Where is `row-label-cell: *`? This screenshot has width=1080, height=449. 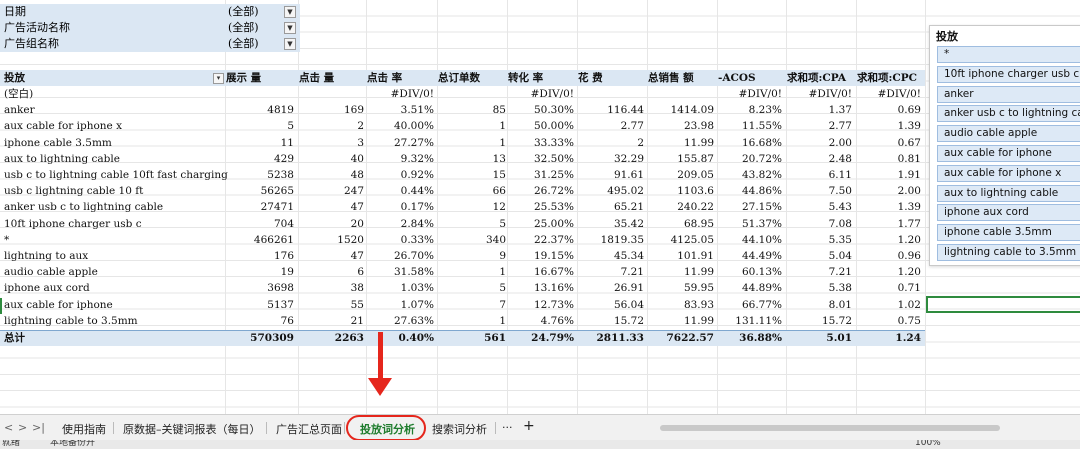 row-label-cell: * is located at coordinates (6, 240).